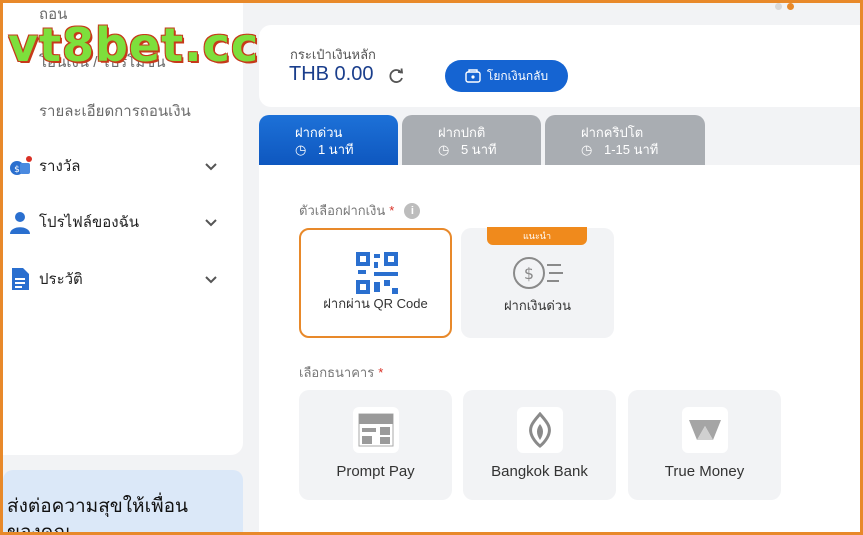  I want to click on tab-time: 1 นาที, so click(335, 149).